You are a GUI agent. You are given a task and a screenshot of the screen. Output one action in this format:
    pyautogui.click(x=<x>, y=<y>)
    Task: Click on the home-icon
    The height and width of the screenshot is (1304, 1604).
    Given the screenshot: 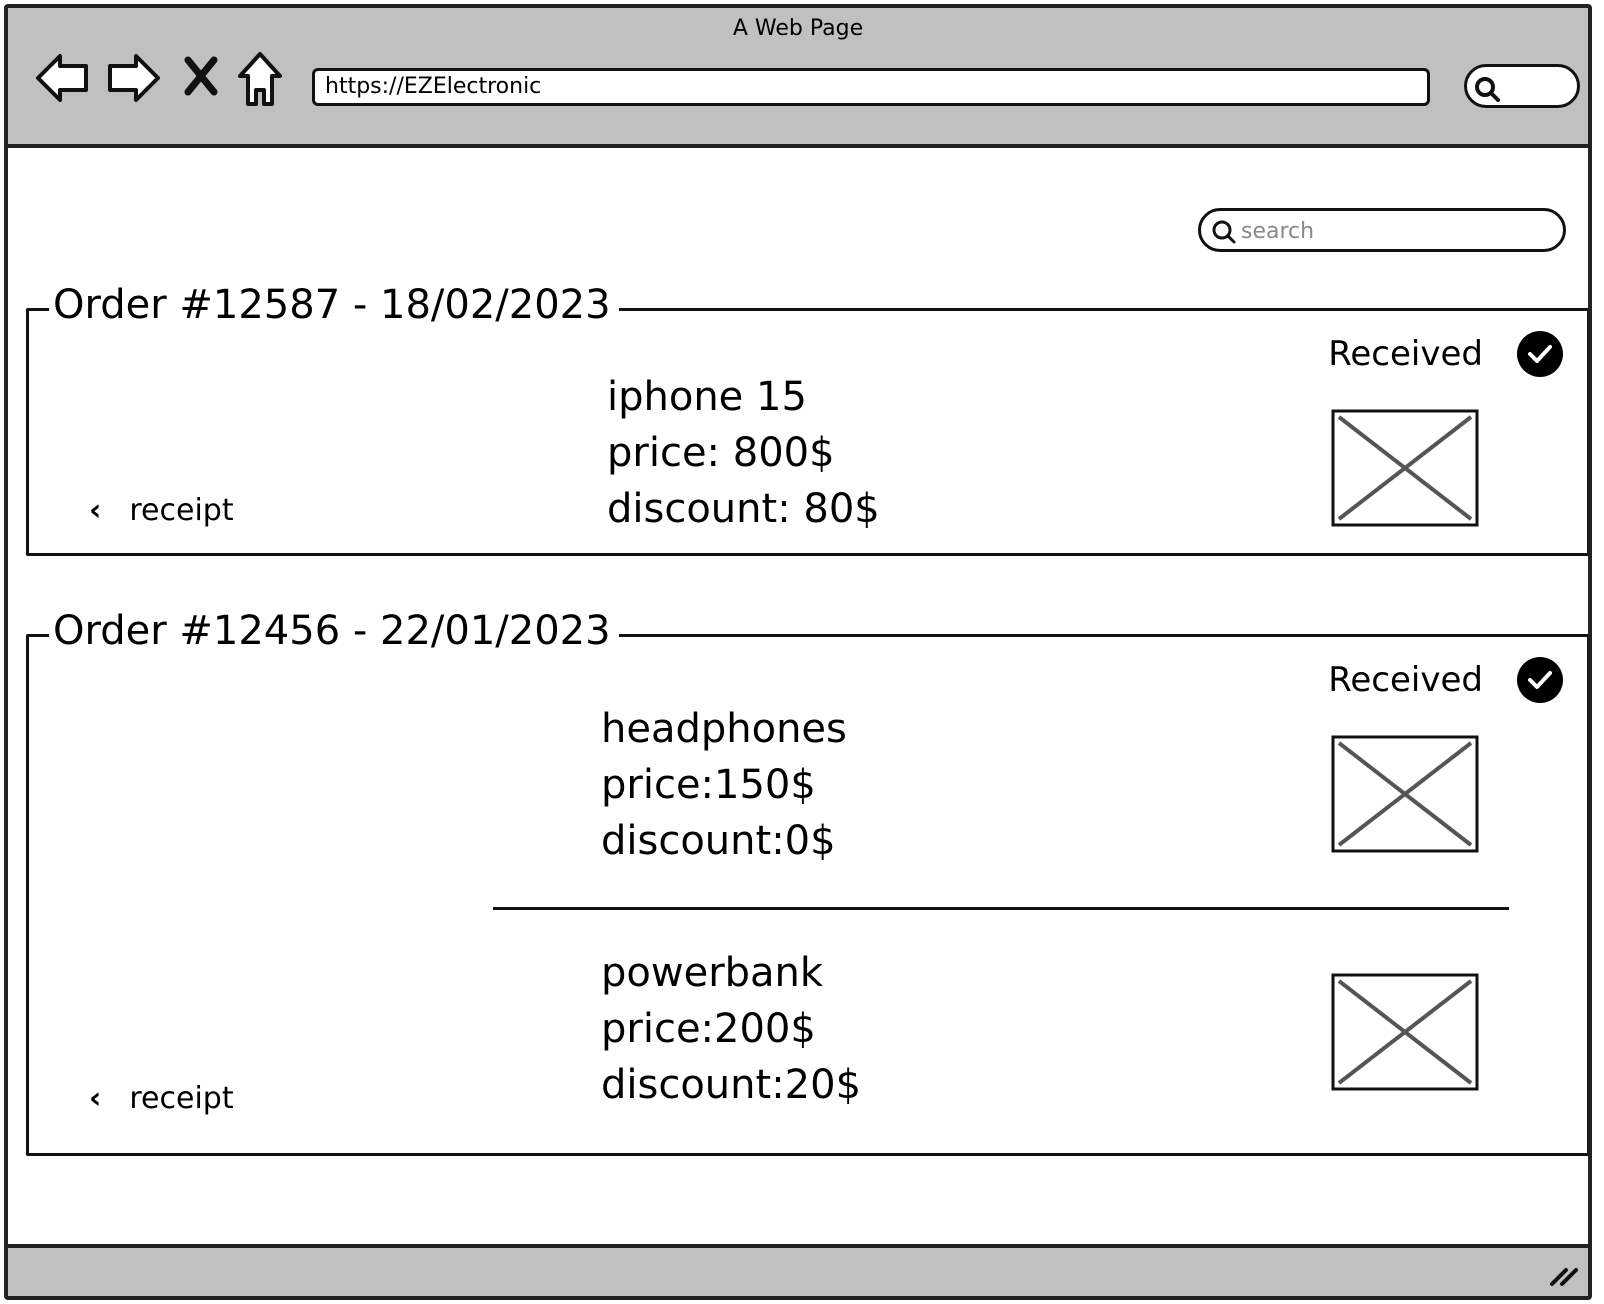 What is the action you would take?
    pyautogui.click(x=260, y=79)
    